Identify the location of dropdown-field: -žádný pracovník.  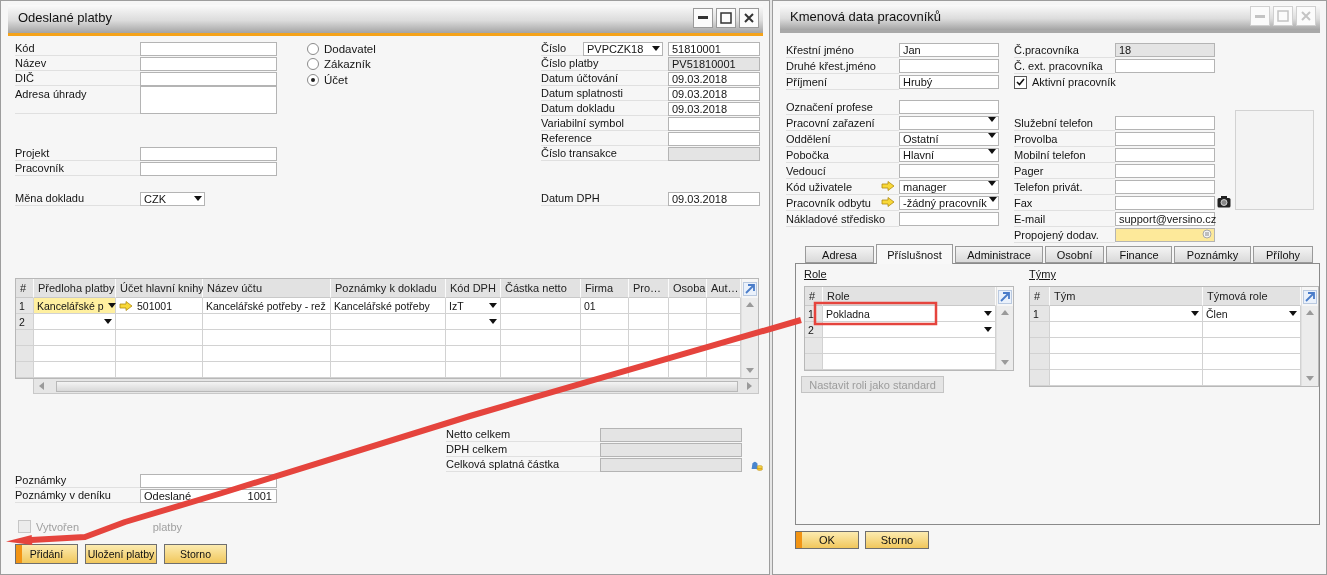
(949, 203).